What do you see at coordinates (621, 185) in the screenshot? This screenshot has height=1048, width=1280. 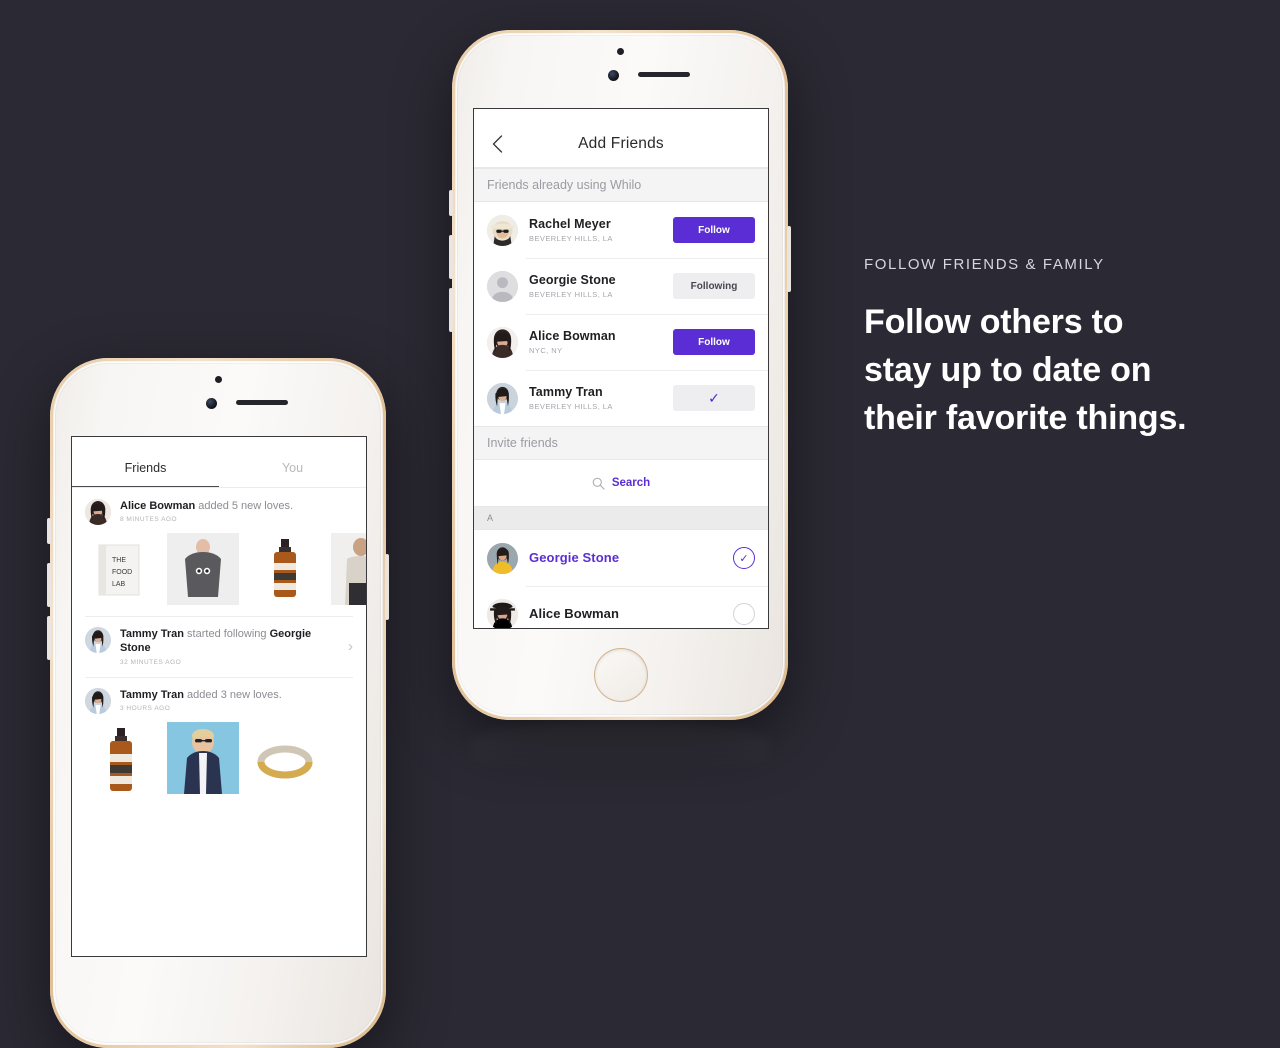 I see `section-header-already-using: Friends already using Whilo` at bounding box center [621, 185].